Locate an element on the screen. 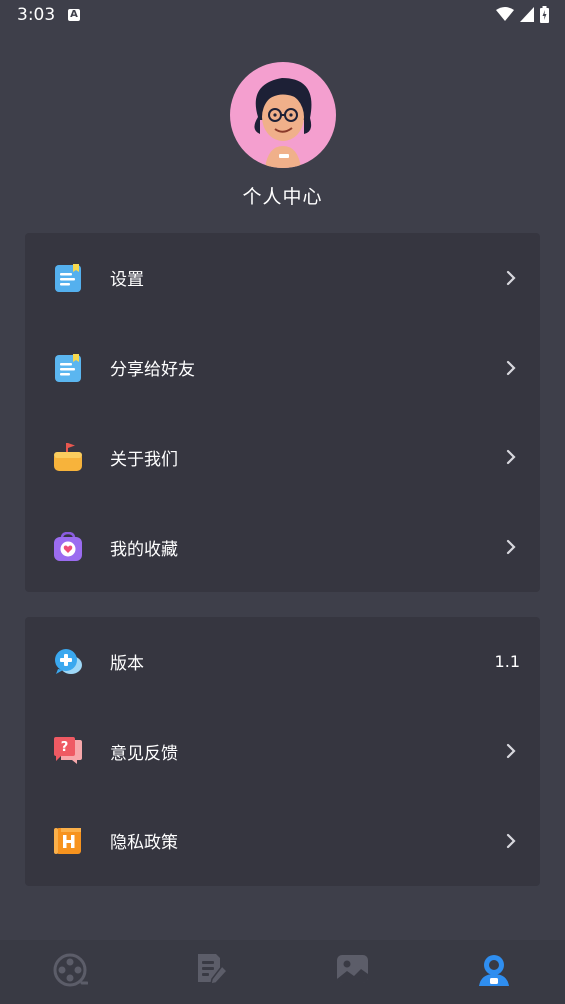  menu-item-label: 意见反馈 is located at coordinates (144, 753).